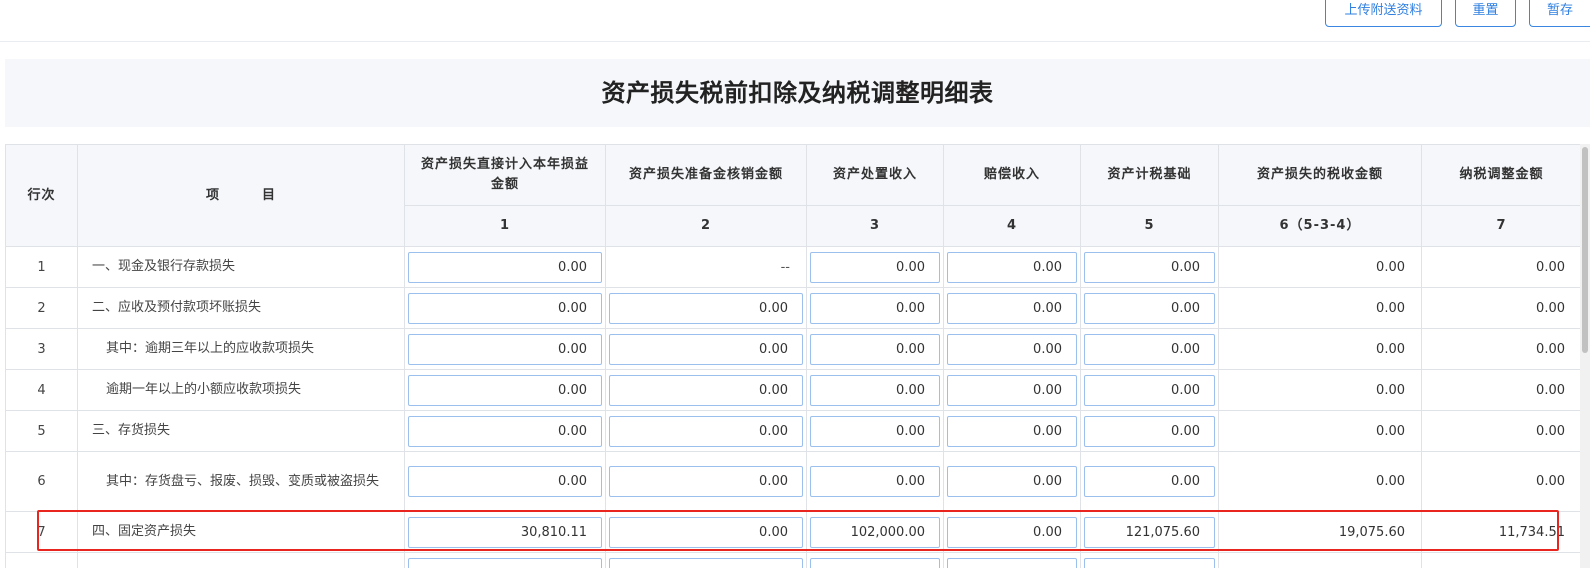 Image resolution: width=1590 pixels, height=568 pixels. Describe the element at coordinates (1585, 250) in the screenshot. I see `scrollbar-thumb` at that location.